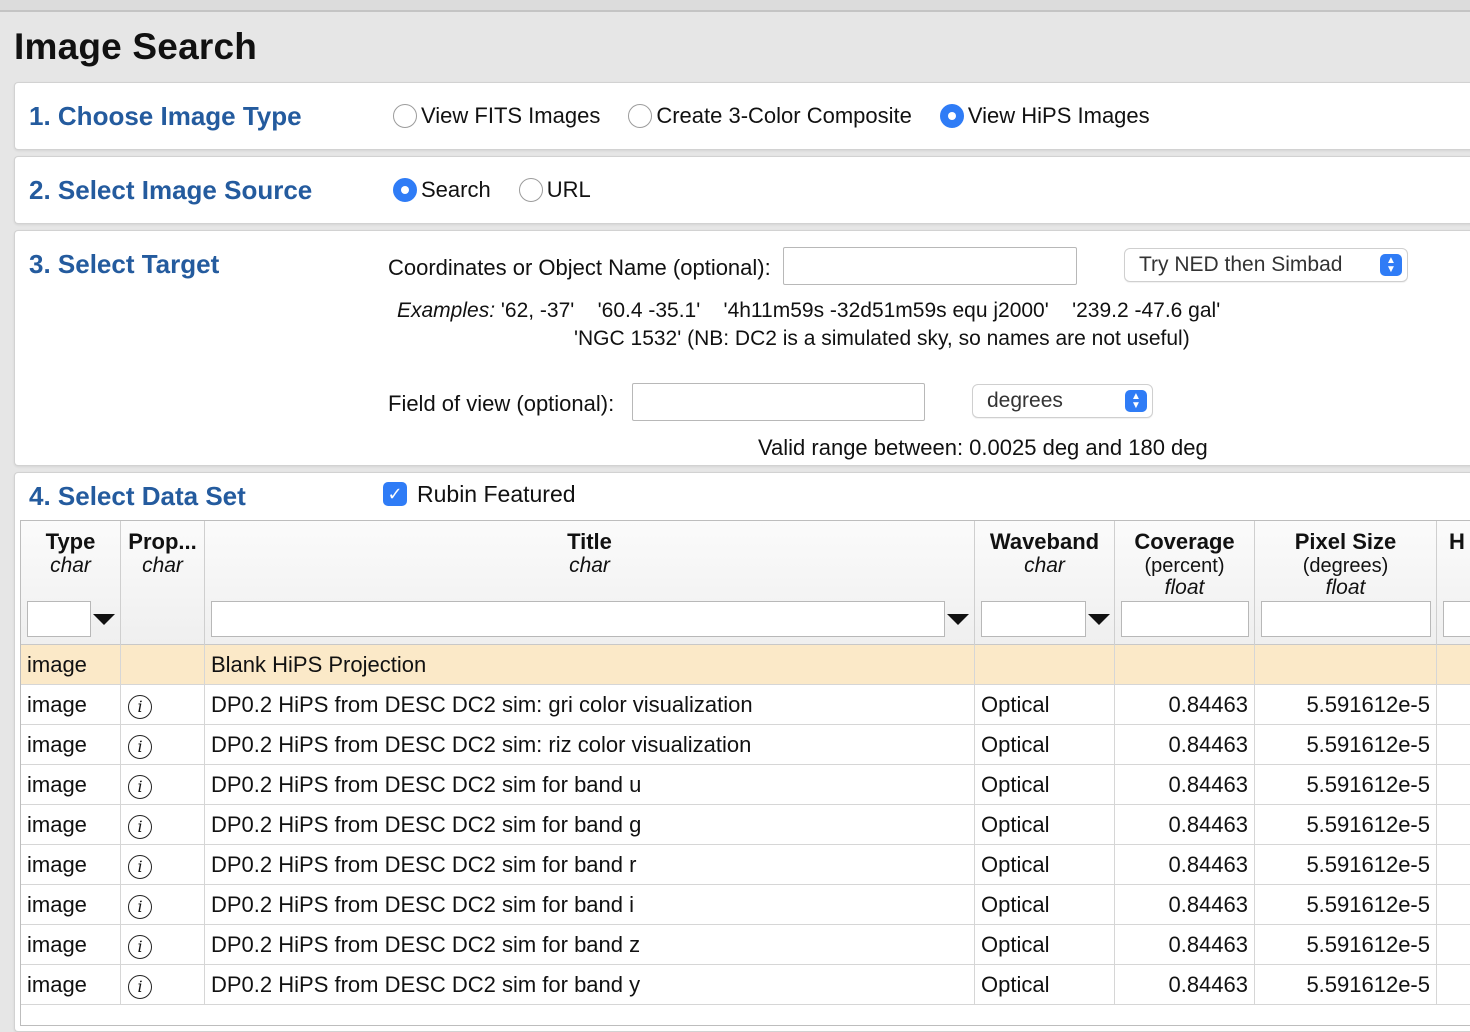 This screenshot has height=1032, width=1470. Describe the element at coordinates (163, 583) in the screenshot. I see `col-header-properties: Prop... char` at that location.